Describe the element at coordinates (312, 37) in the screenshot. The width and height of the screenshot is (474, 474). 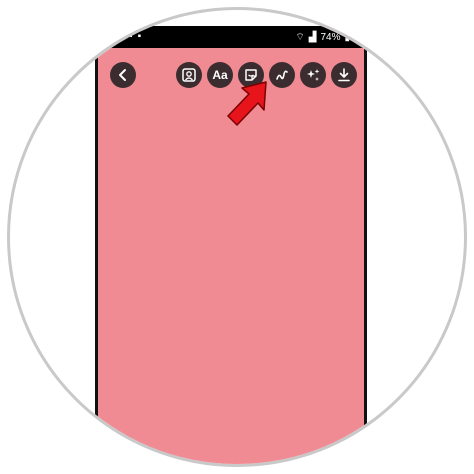
I see `signal-icon: ▟` at that location.